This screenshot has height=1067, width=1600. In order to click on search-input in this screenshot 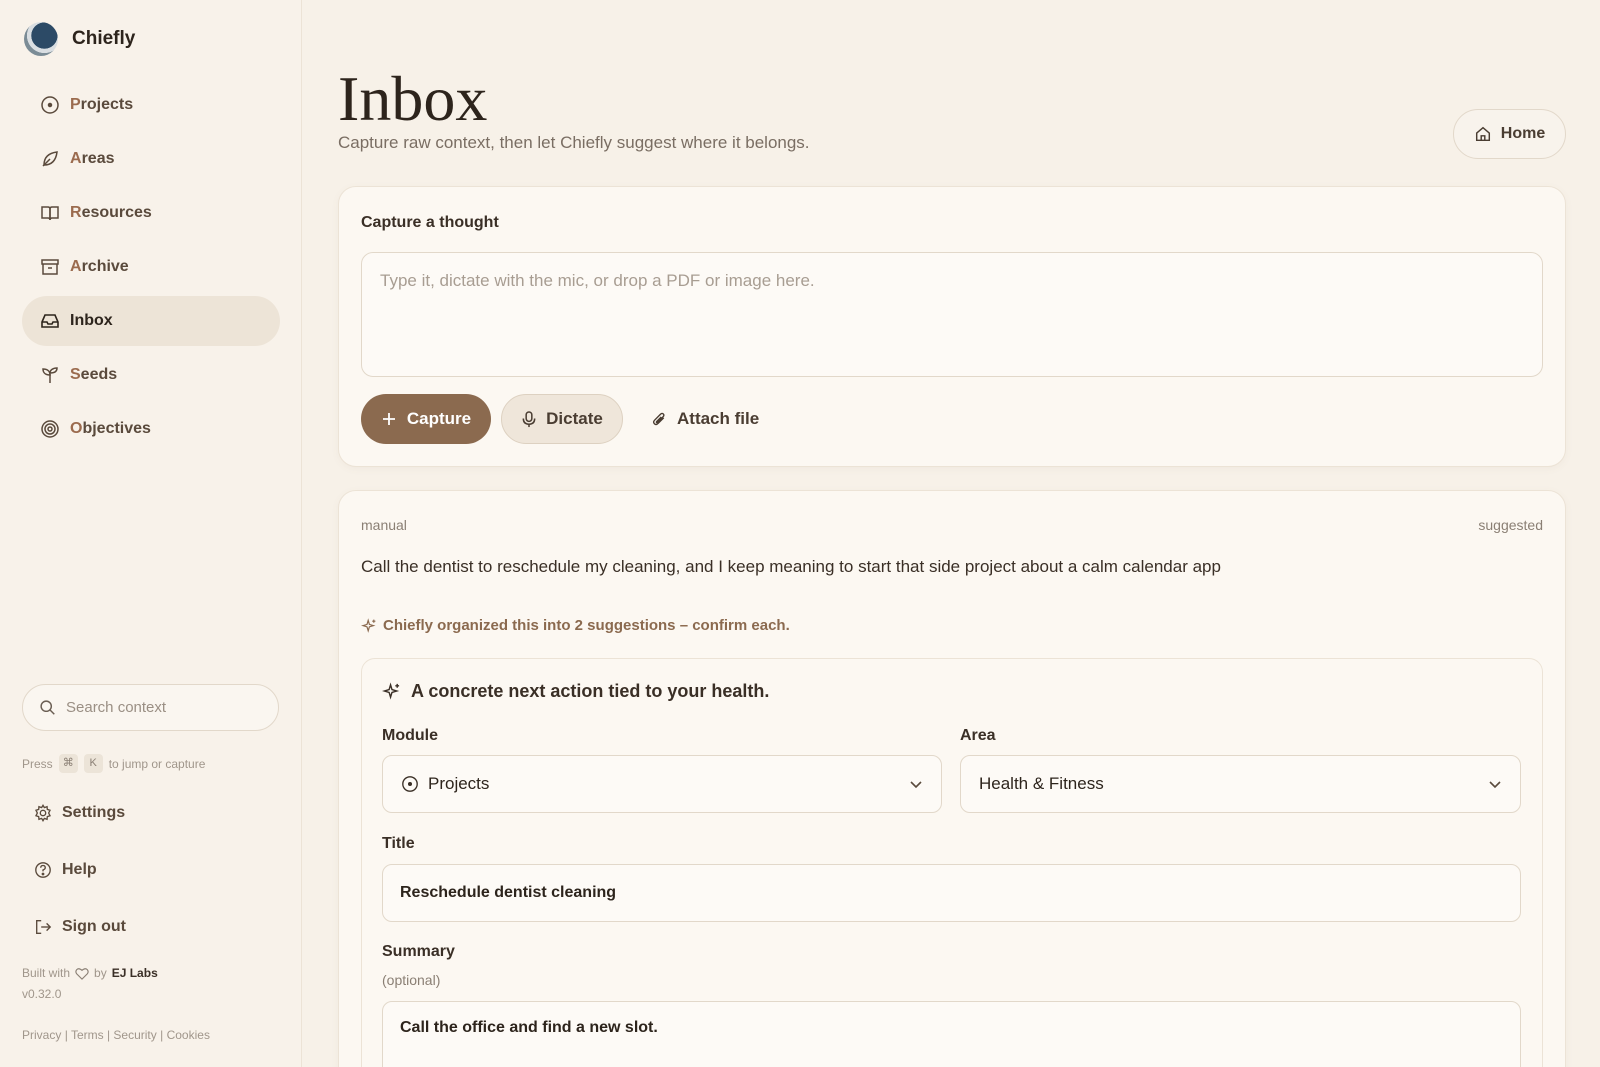, I will do `click(161, 707)`.